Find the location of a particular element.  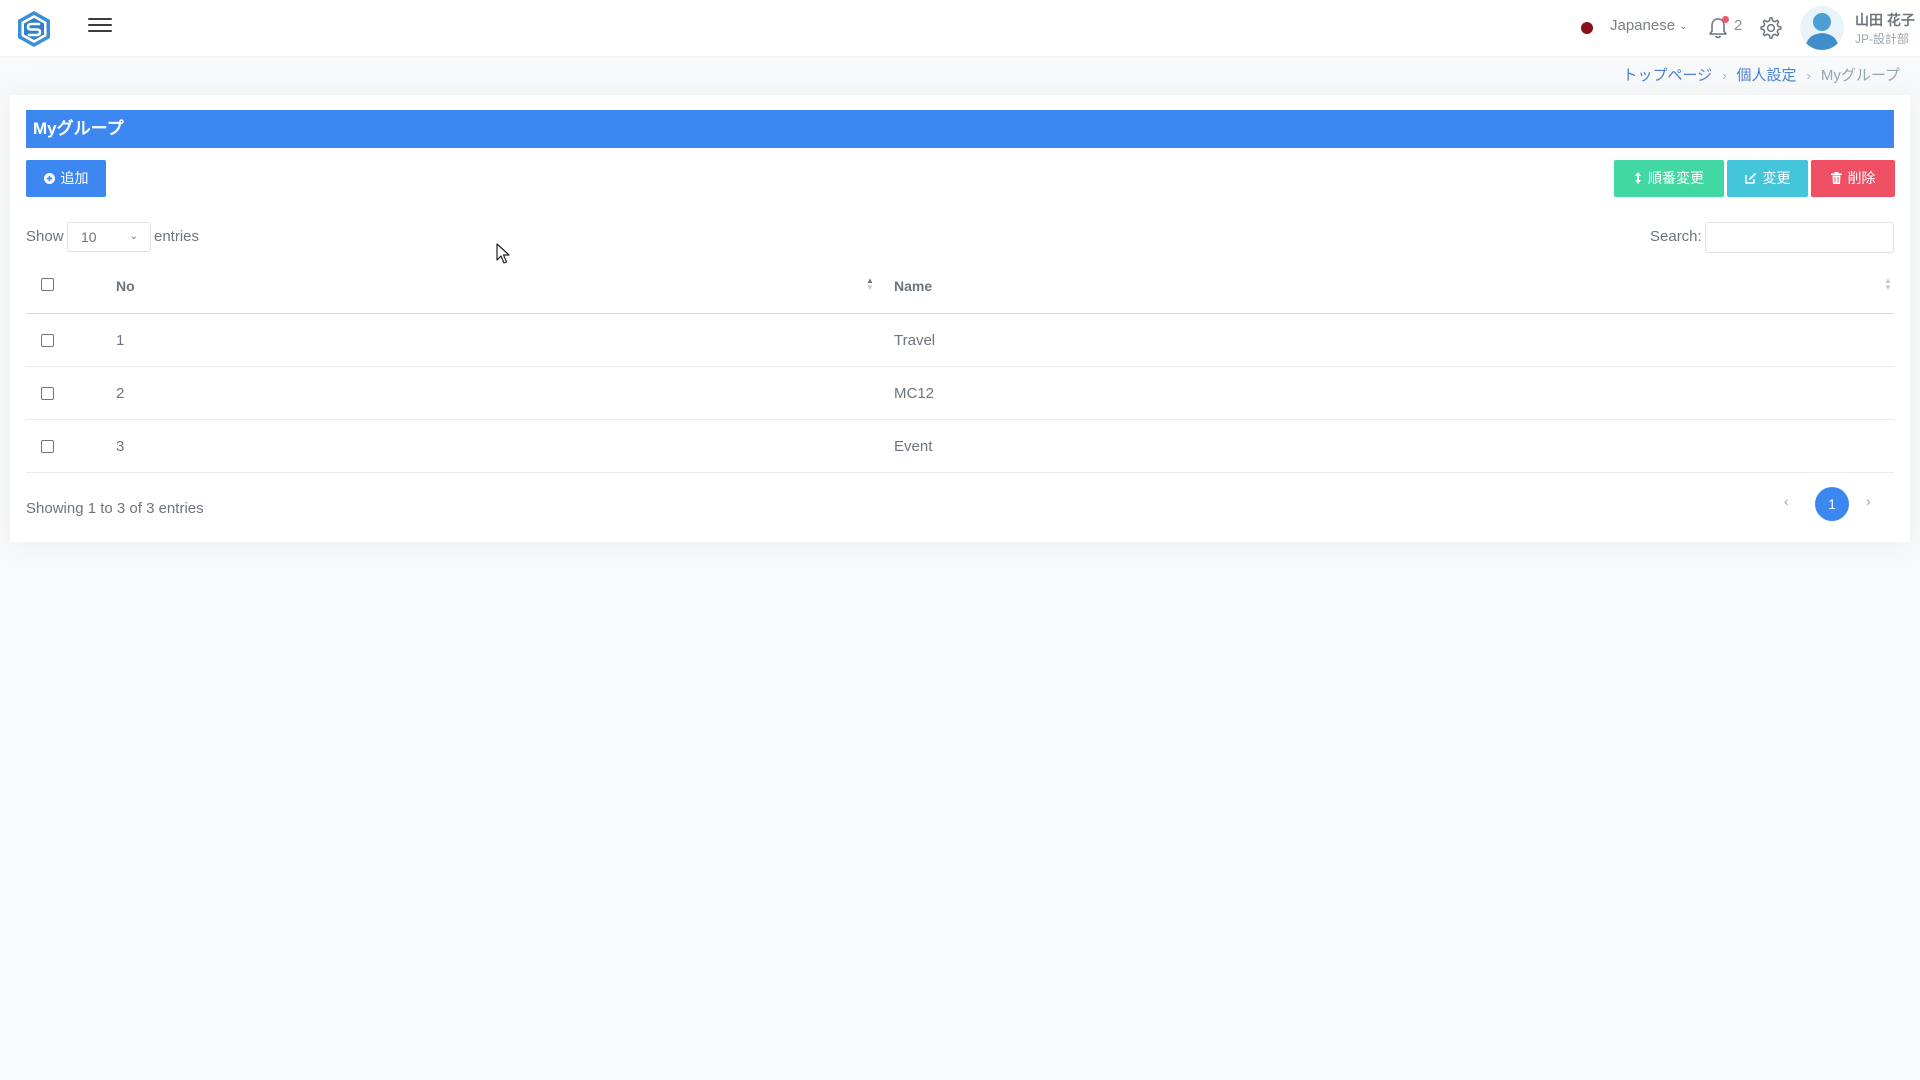

row-no: 1 is located at coordinates (120, 340).